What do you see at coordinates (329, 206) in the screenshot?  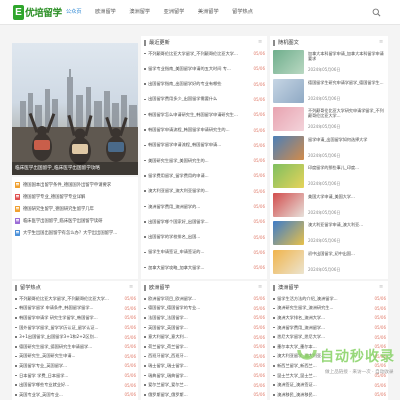 I see `random-item: 美国大学申请_美国大学... 2024年05月06日` at bounding box center [329, 206].